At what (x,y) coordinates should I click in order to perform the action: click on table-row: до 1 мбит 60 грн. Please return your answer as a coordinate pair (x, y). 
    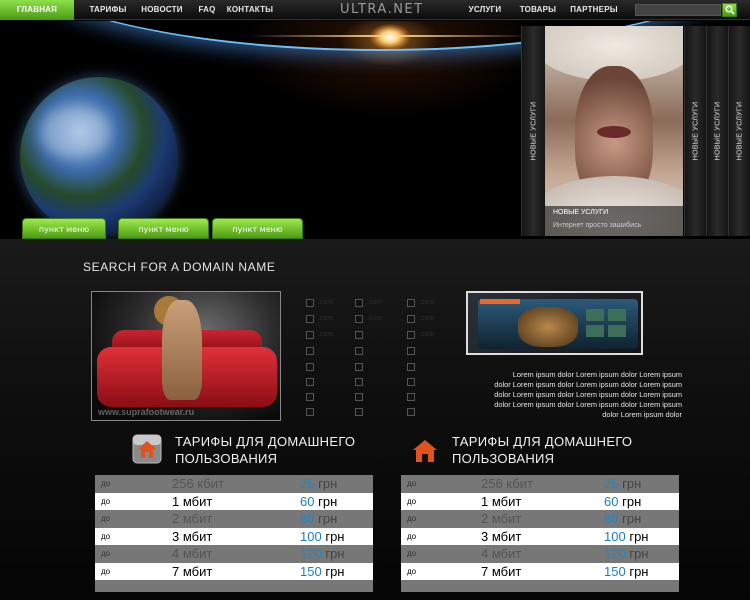
    Looking at the image, I should click on (540, 501).